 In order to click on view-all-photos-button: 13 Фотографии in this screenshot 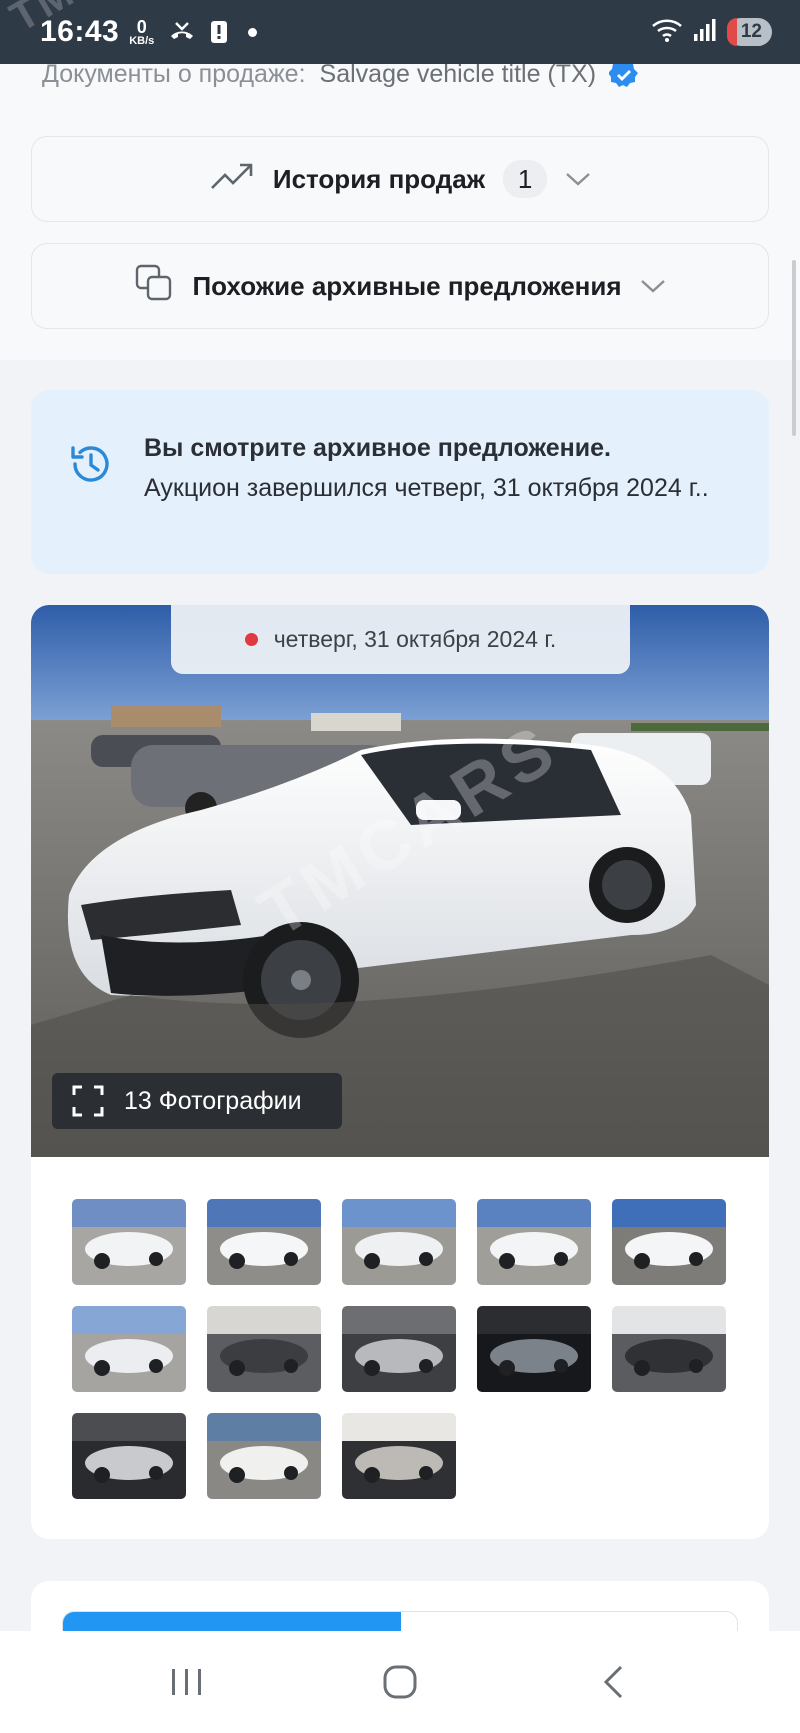, I will do `click(197, 1101)`.